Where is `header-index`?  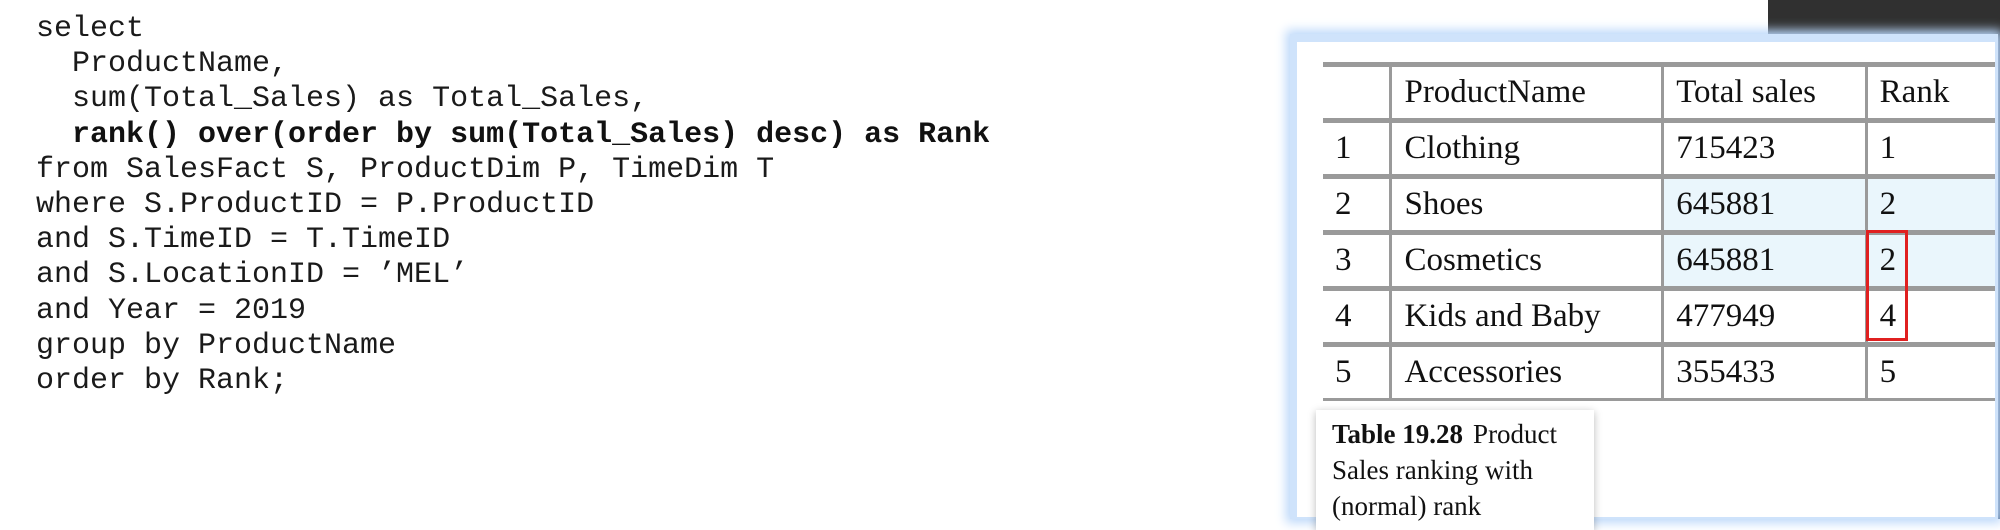 header-index is located at coordinates (1358, 92).